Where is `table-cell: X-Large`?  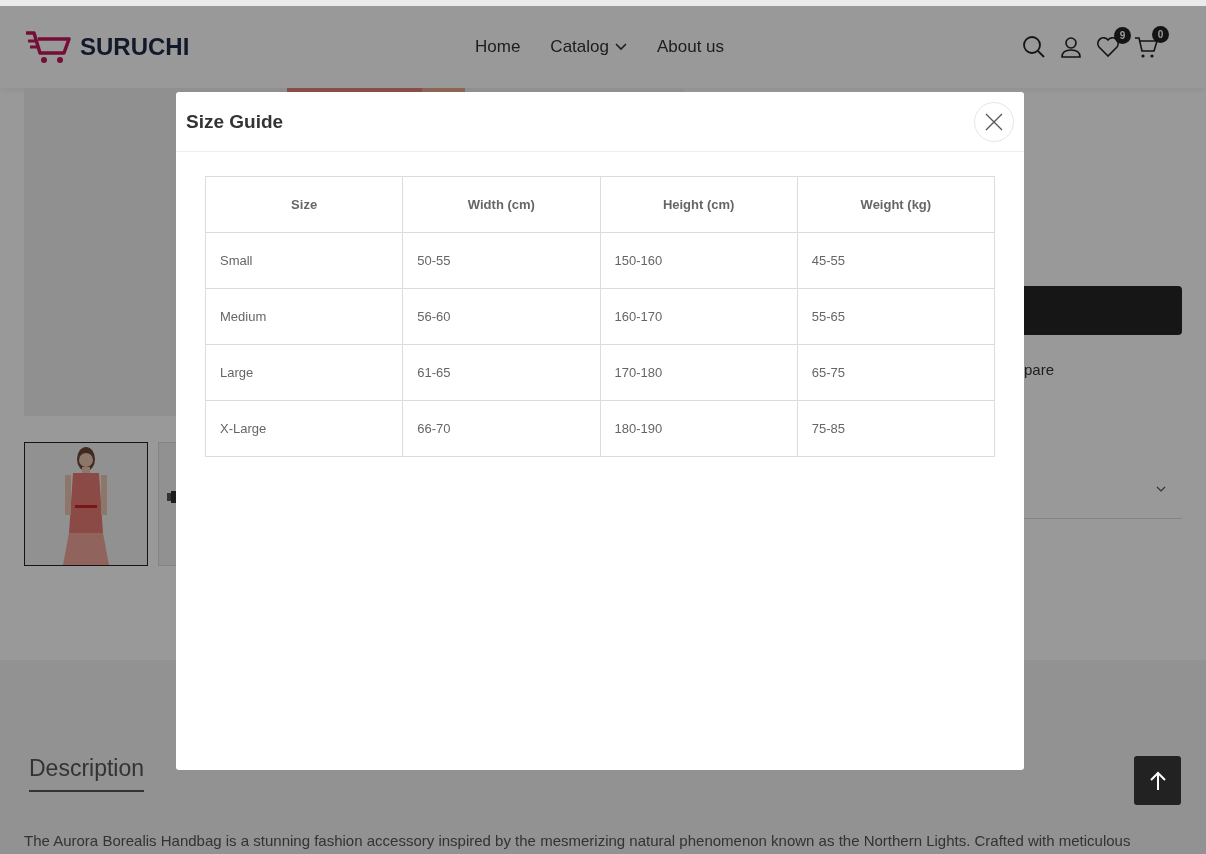
table-cell: X-Large is located at coordinates (304, 428).